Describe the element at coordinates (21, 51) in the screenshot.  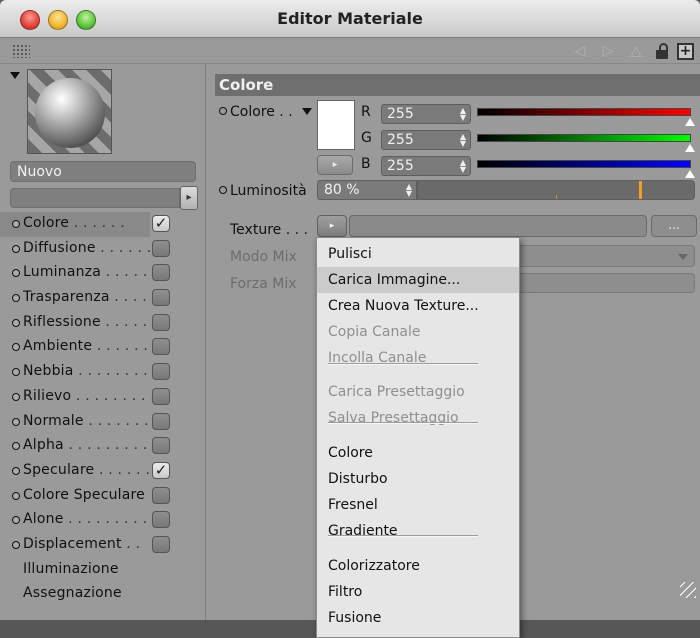
I see `toolbar-grip-icon` at that location.